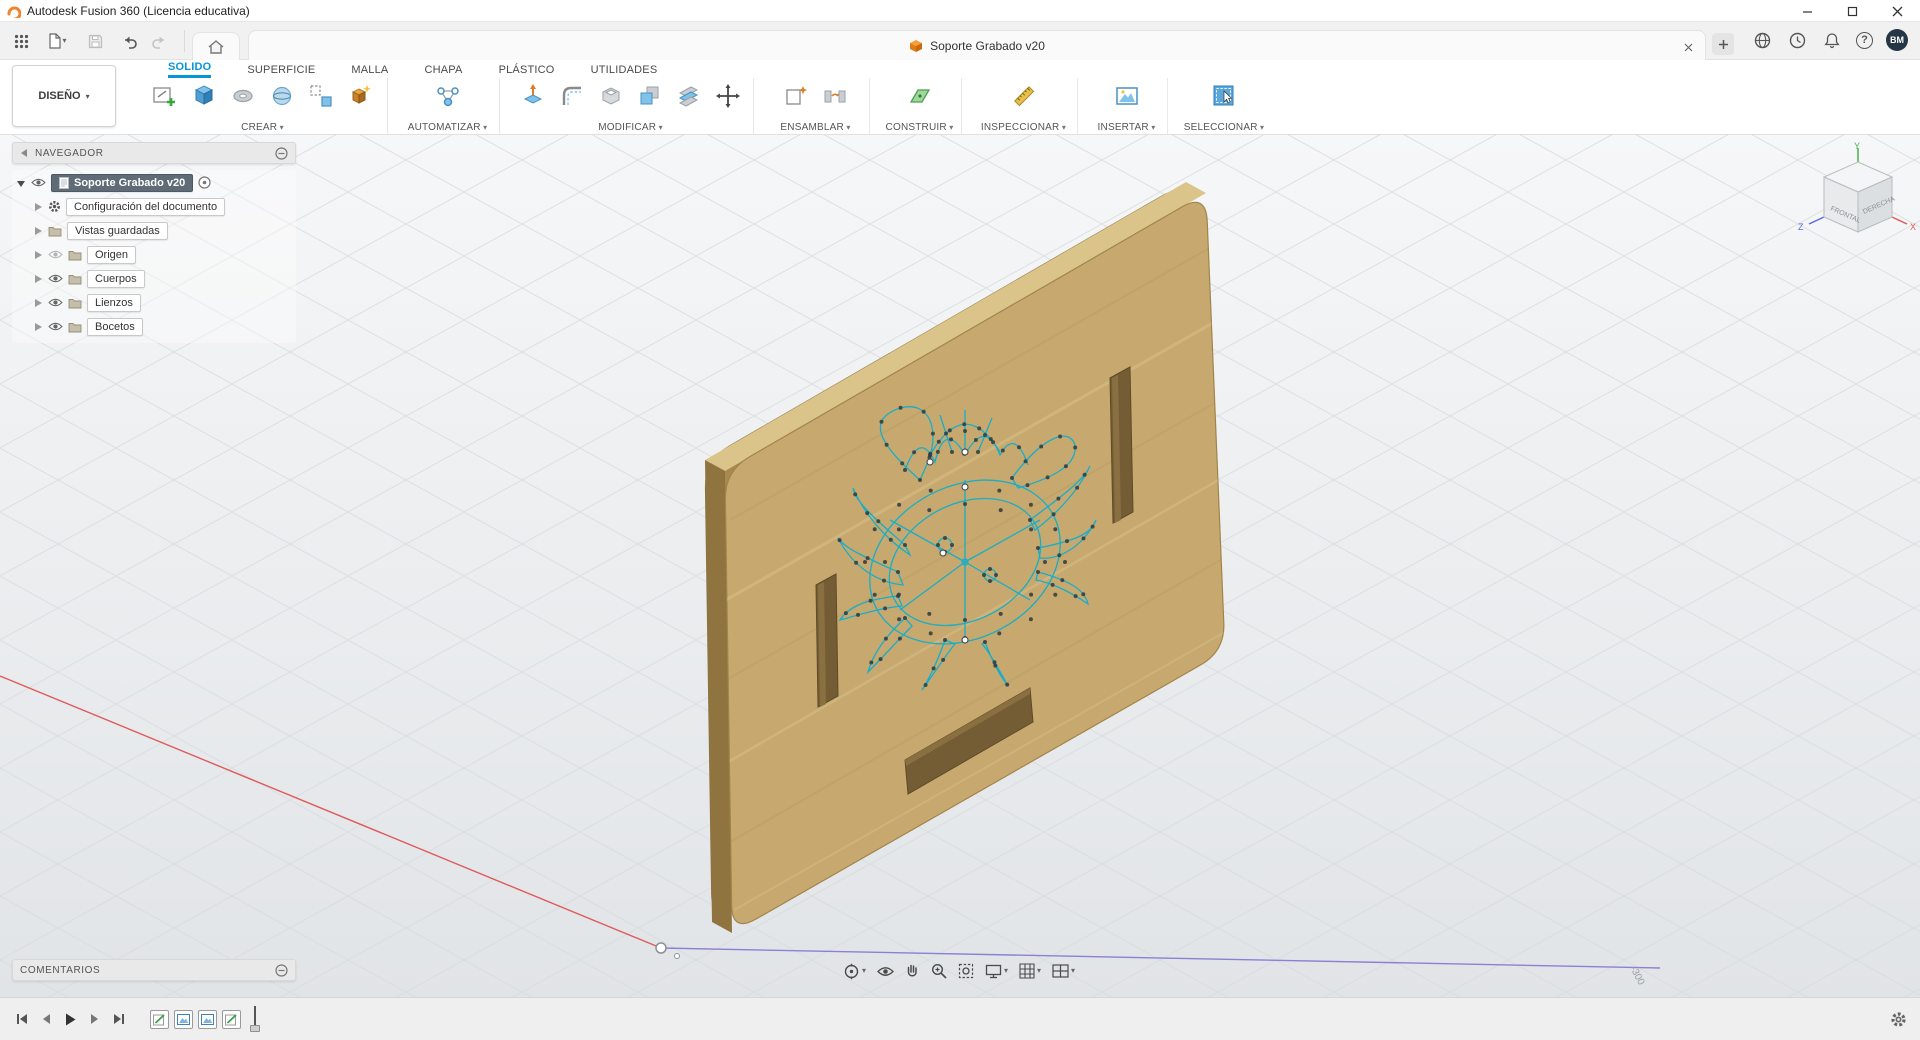  What do you see at coordinates (1688, 47) in the screenshot?
I see `close-tab-button` at bounding box center [1688, 47].